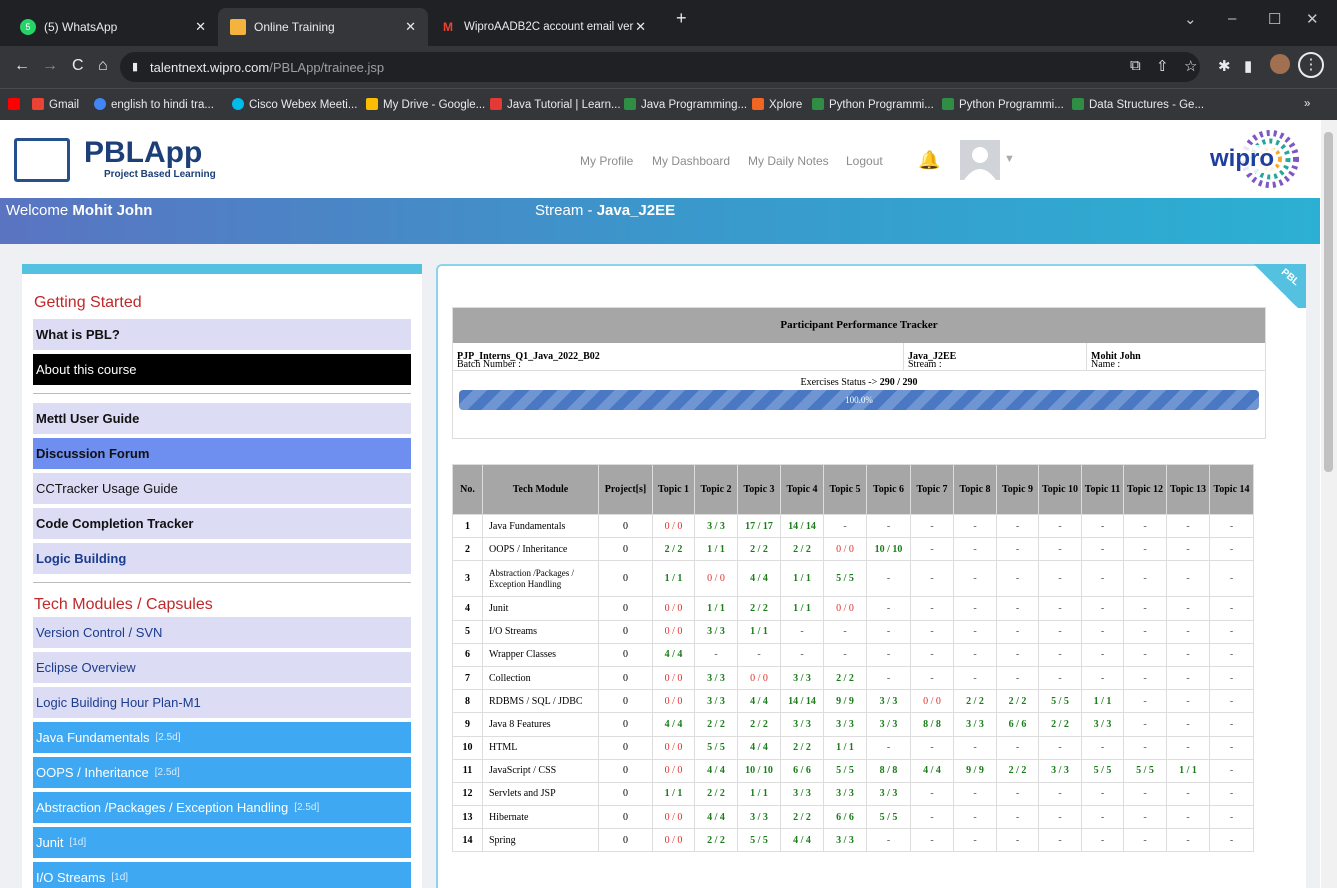 The image size is (1337, 888). What do you see at coordinates (888, 549) in the screenshot?
I see `topic-cell: 10 / 10` at bounding box center [888, 549].